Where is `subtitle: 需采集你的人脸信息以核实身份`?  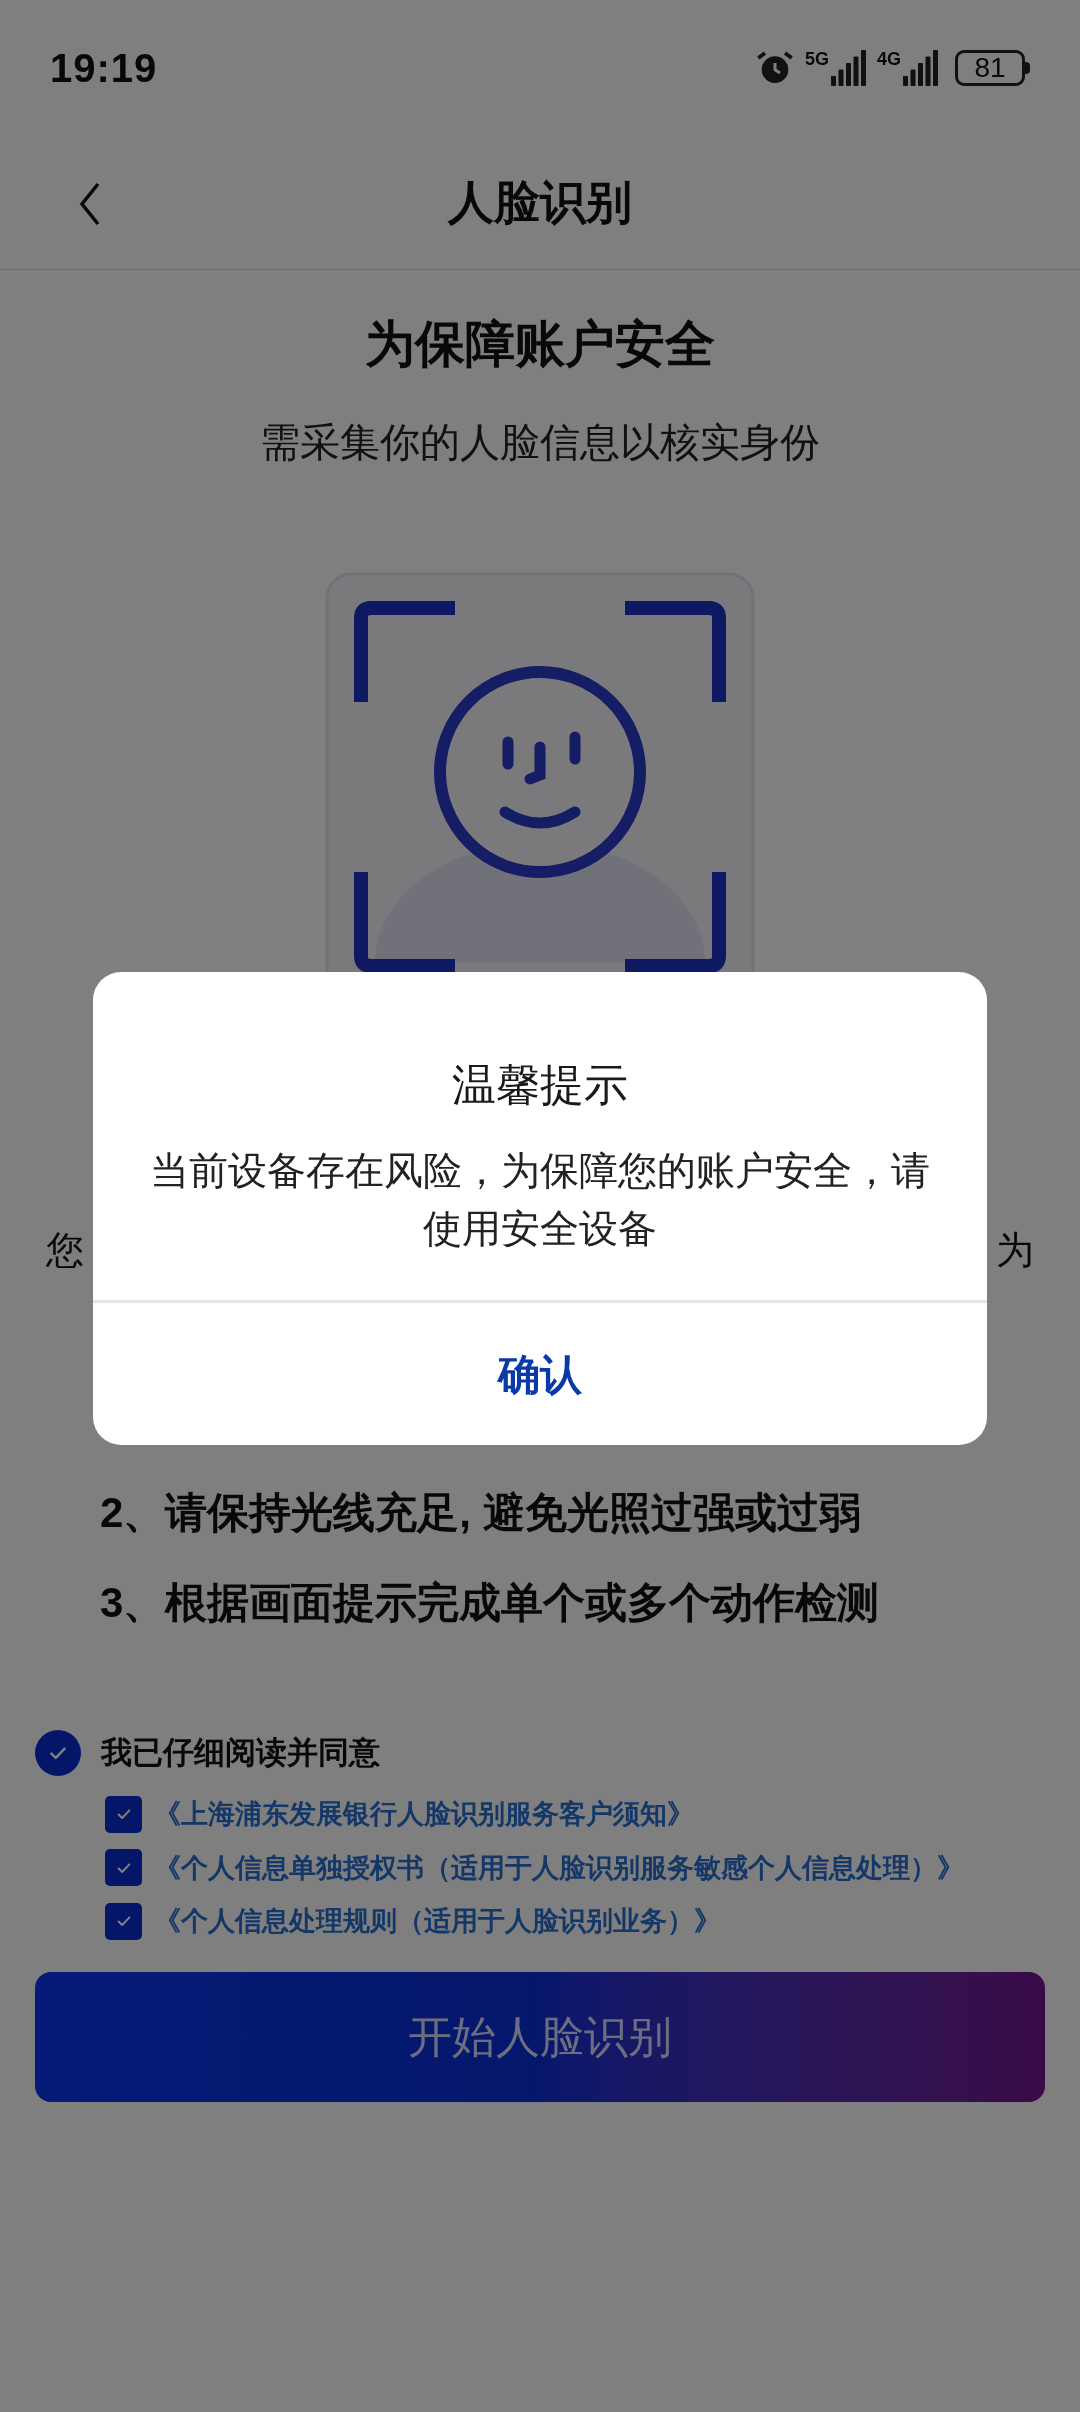
subtitle: 需采集你的人脸信息以核实身份 is located at coordinates (540, 442).